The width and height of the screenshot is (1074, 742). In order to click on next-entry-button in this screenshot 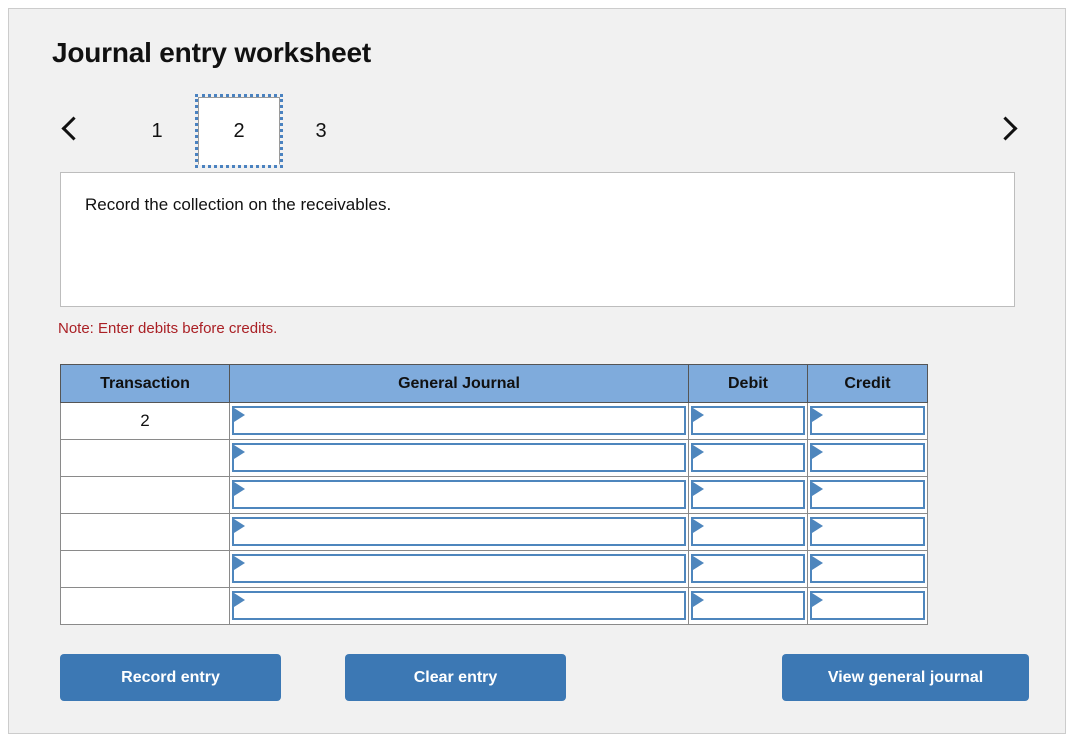, I will do `click(1008, 128)`.